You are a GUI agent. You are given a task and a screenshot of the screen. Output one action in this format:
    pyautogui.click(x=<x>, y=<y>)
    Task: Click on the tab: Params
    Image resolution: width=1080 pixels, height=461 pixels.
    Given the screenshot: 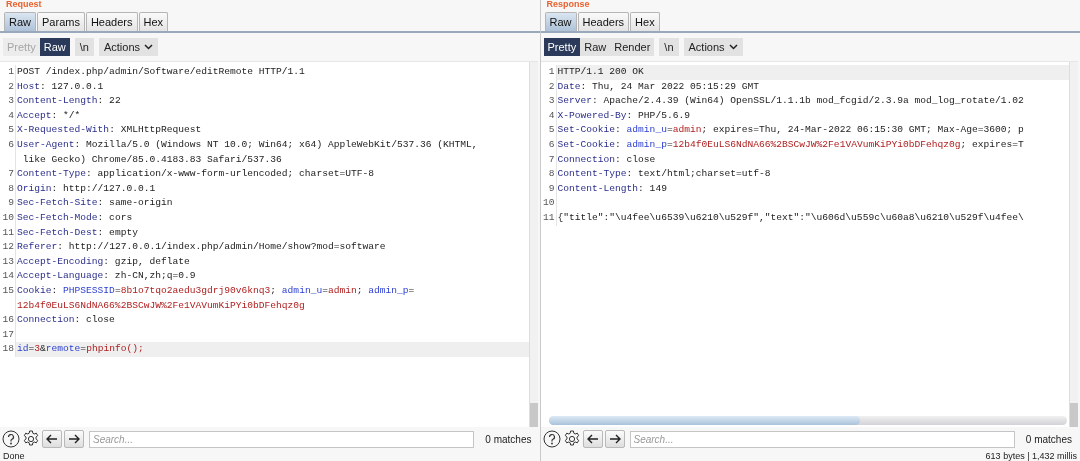 What is the action you would take?
    pyautogui.click(x=61, y=21)
    